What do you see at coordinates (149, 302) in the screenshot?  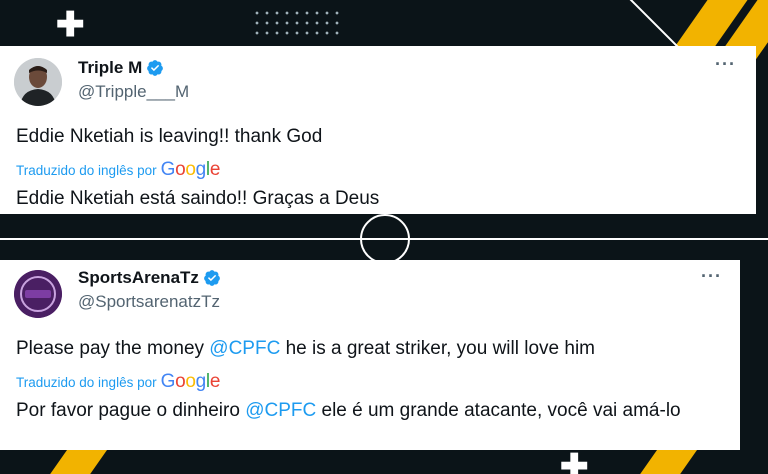 I see `user-handle: @SportsarenatzTz` at bounding box center [149, 302].